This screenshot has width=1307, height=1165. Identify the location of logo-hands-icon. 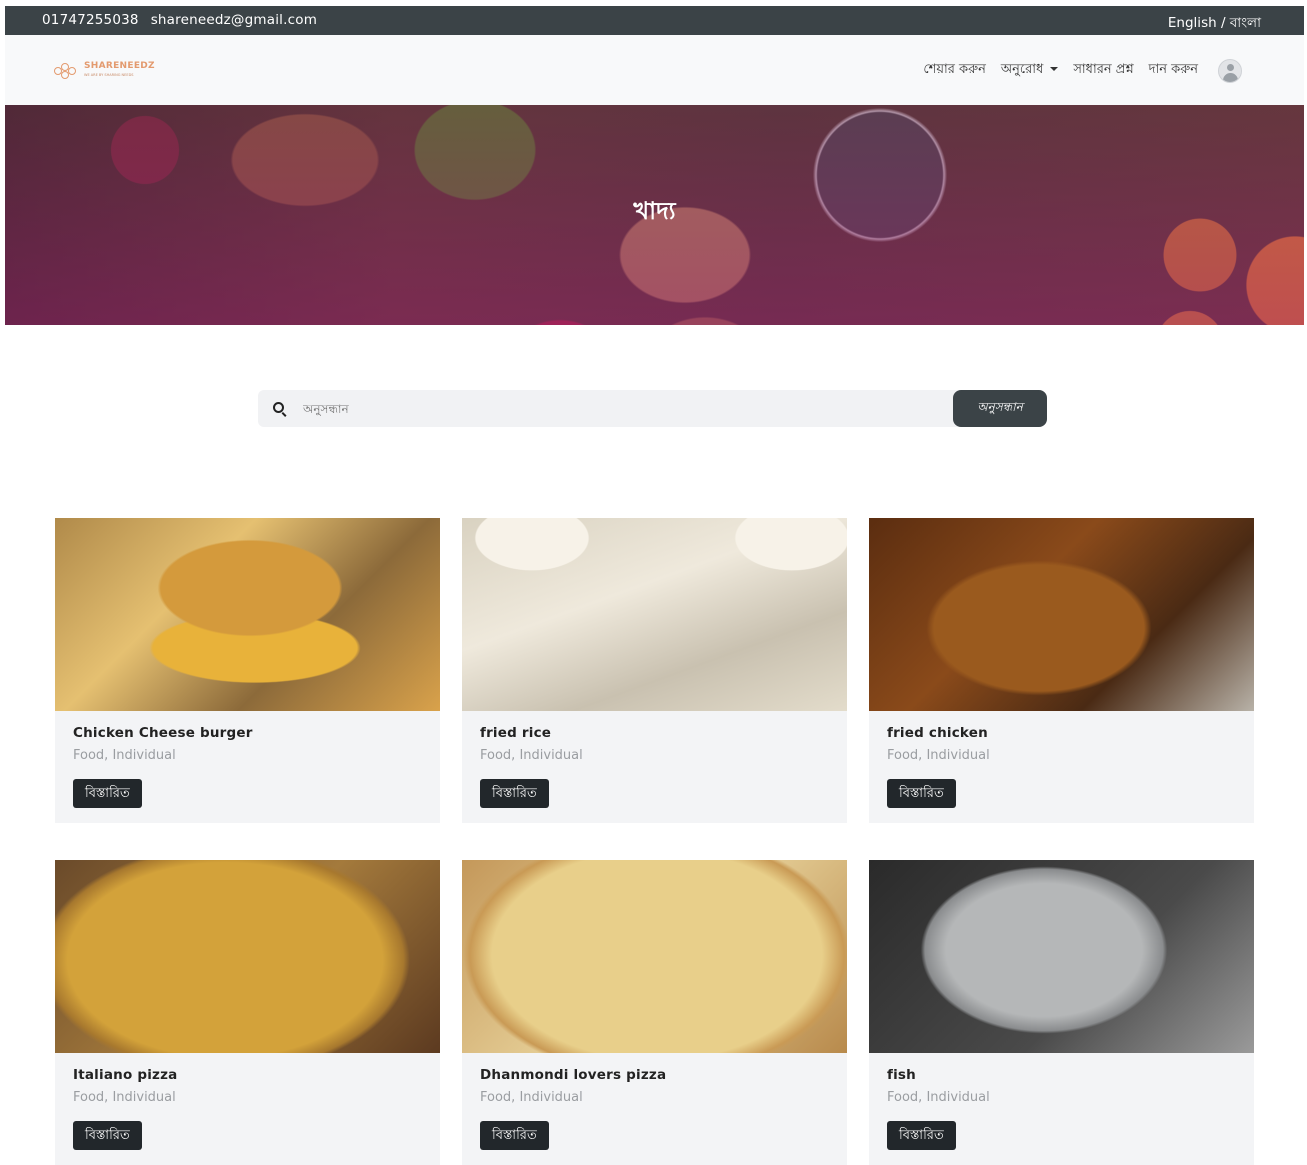
(66, 71).